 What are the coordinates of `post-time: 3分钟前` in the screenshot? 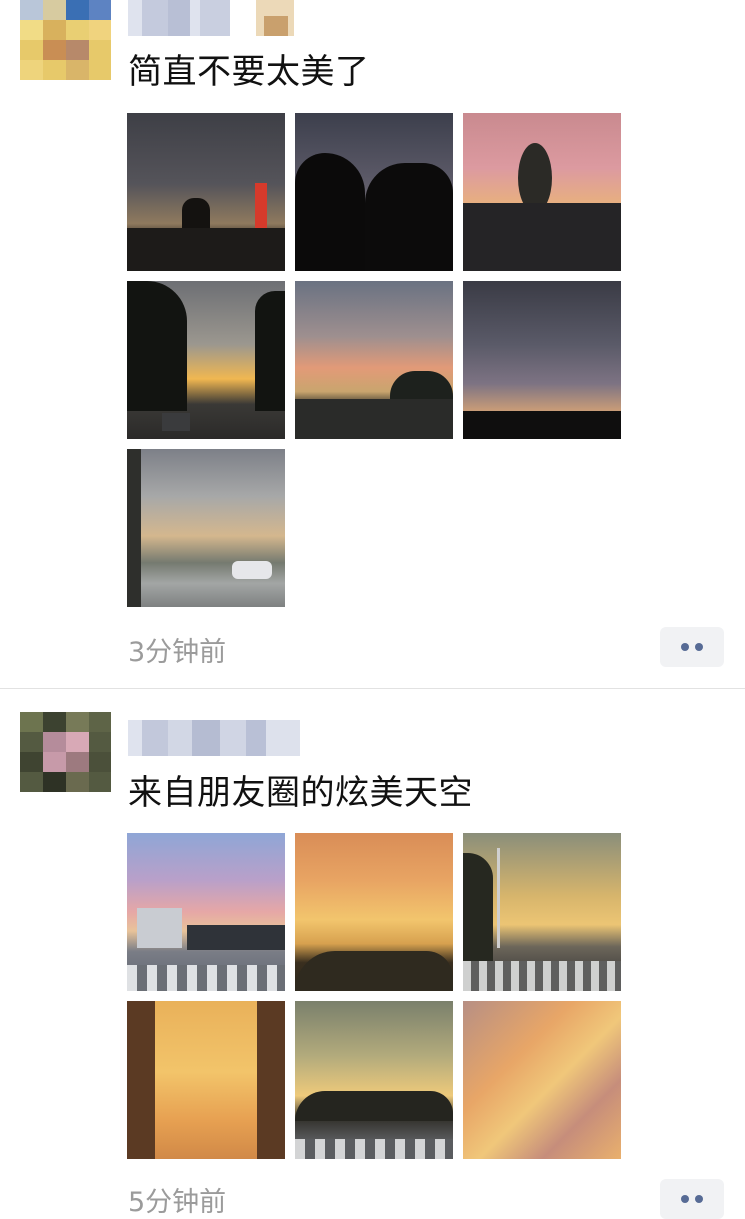 It's located at (177, 652).